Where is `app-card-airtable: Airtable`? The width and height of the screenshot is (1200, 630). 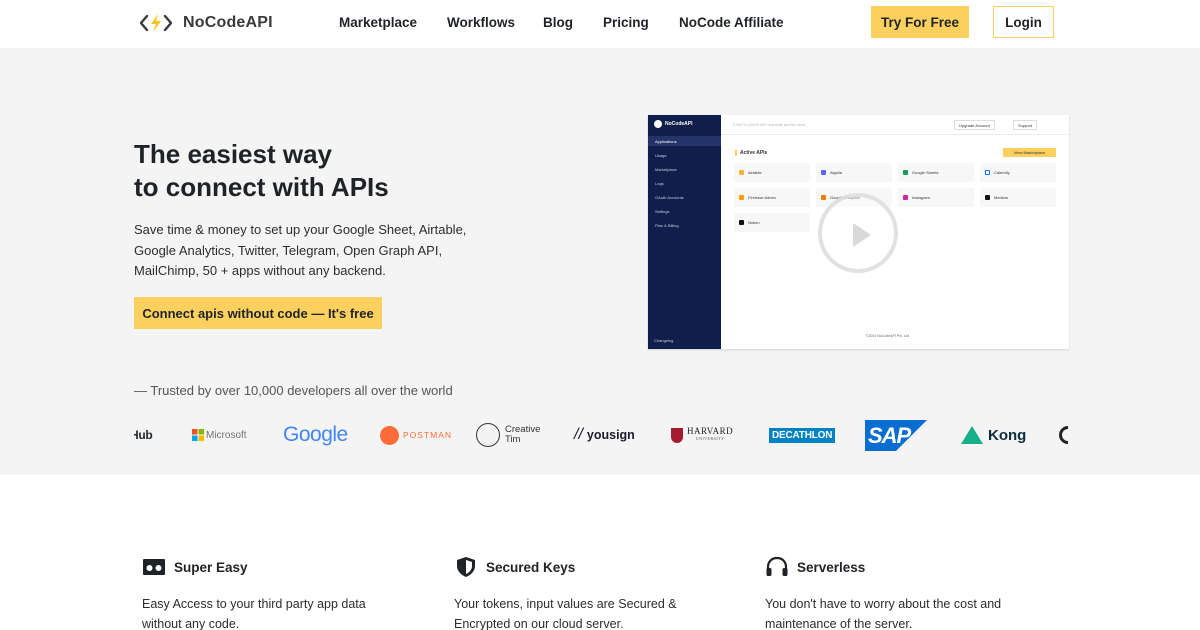 app-card-airtable: Airtable is located at coordinates (772, 172).